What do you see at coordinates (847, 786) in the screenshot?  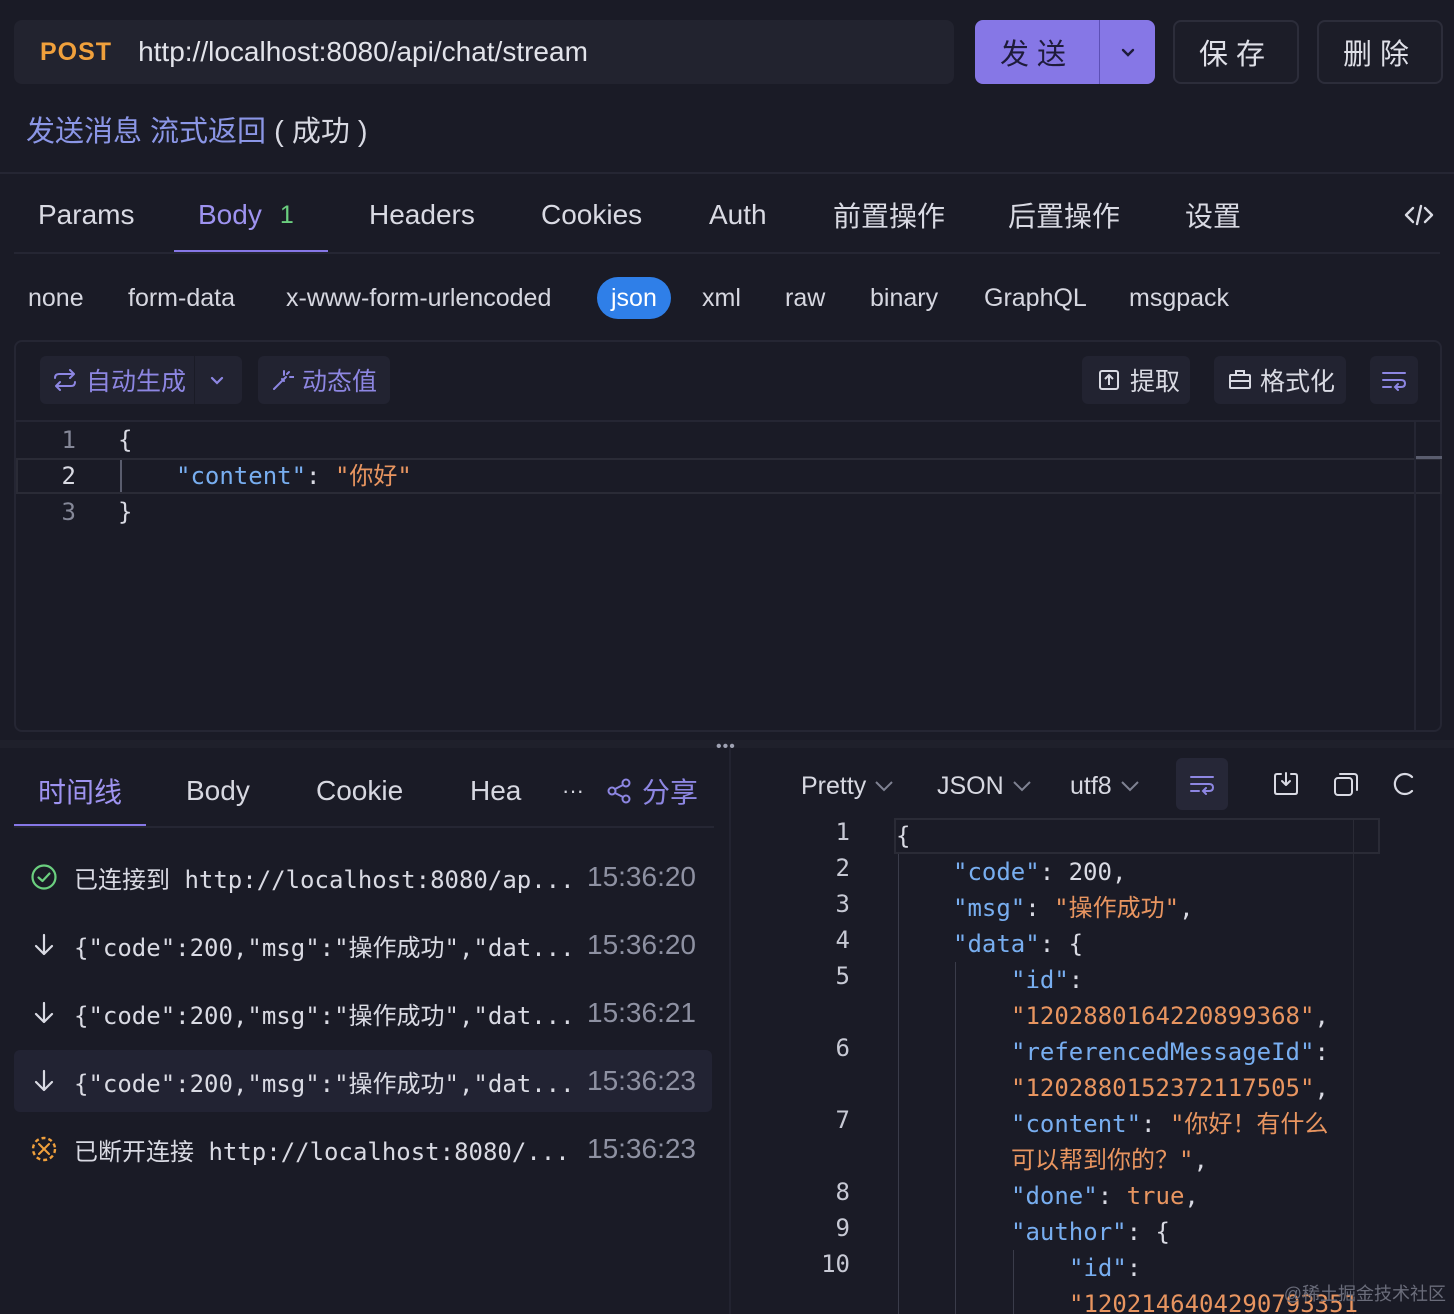 I see `view-mode-select: Pretty` at bounding box center [847, 786].